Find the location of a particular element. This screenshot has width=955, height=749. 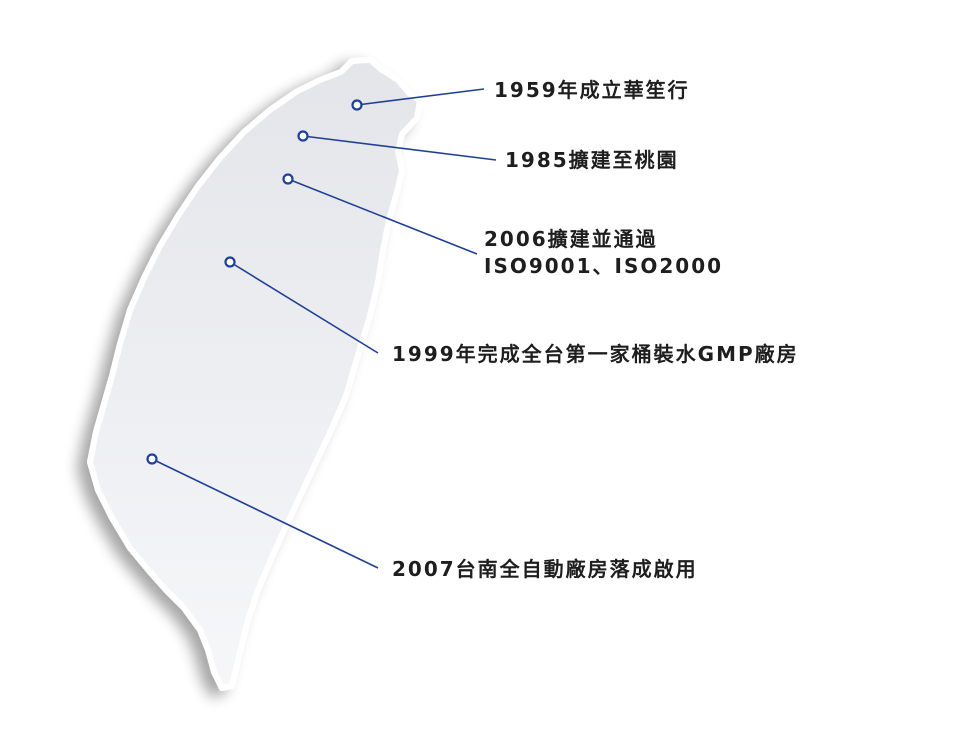

milestone-label-2007: 2007台南全自動廠房落成啟用 is located at coordinates (545, 569).